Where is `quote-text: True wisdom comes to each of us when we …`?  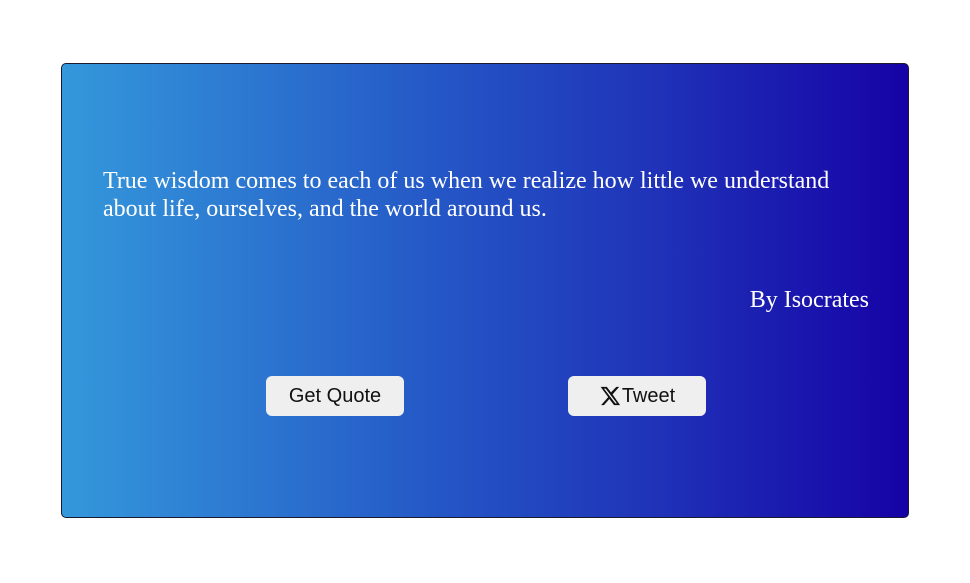 quote-text: True wisdom comes to each of us when we … is located at coordinates (466, 195).